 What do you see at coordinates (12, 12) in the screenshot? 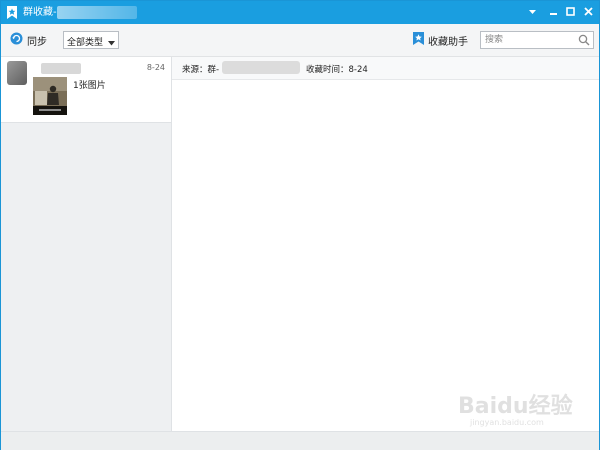
I see `bookmark-icon` at bounding box center [12, 12].